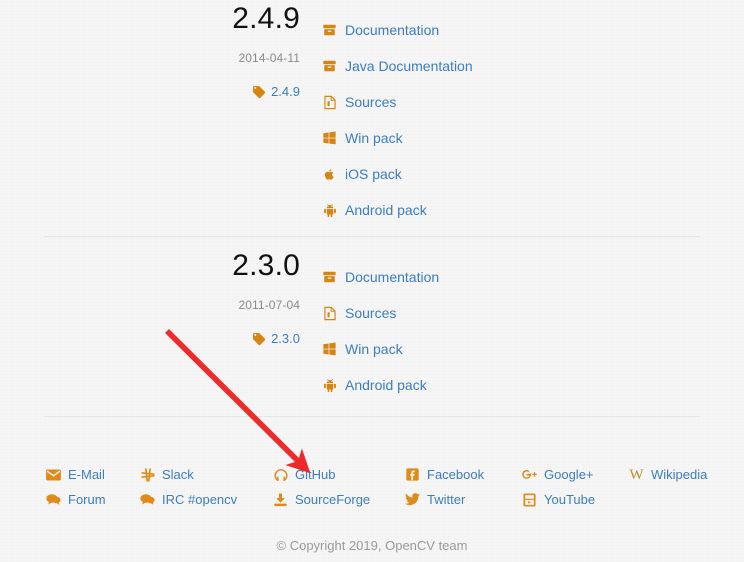  I want to click on footer-link-label: E-Mail, so click(86, 474).